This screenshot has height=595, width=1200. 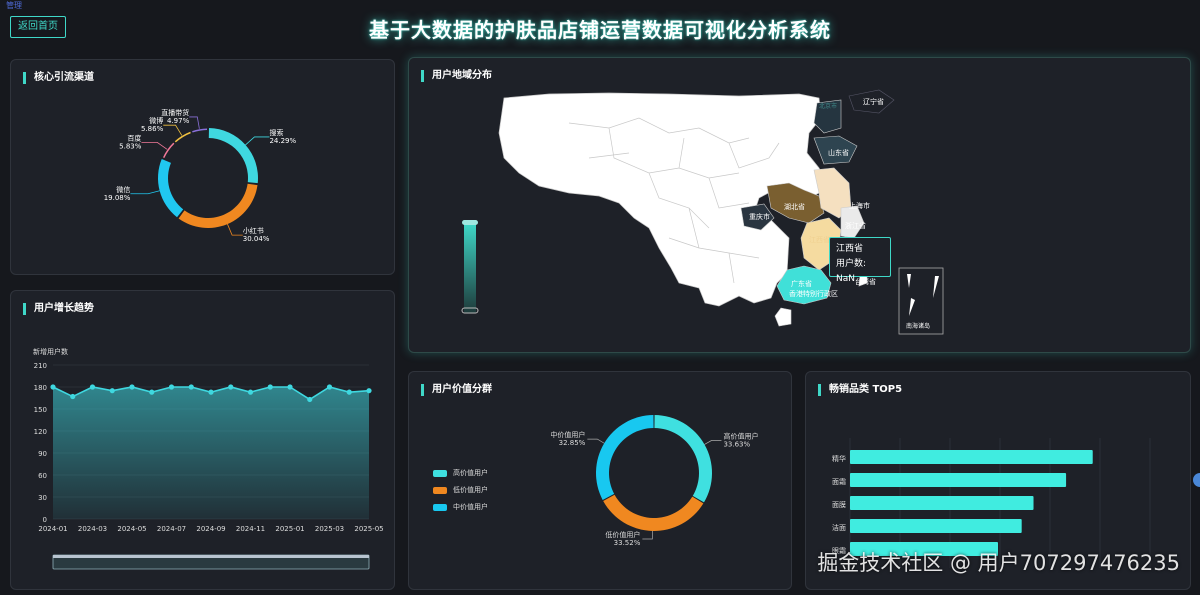 What do you see at coordinates (52, 529) in the screenshot?
I see `growth-x-tick: 2024-01` at bounding box center [52, 529].